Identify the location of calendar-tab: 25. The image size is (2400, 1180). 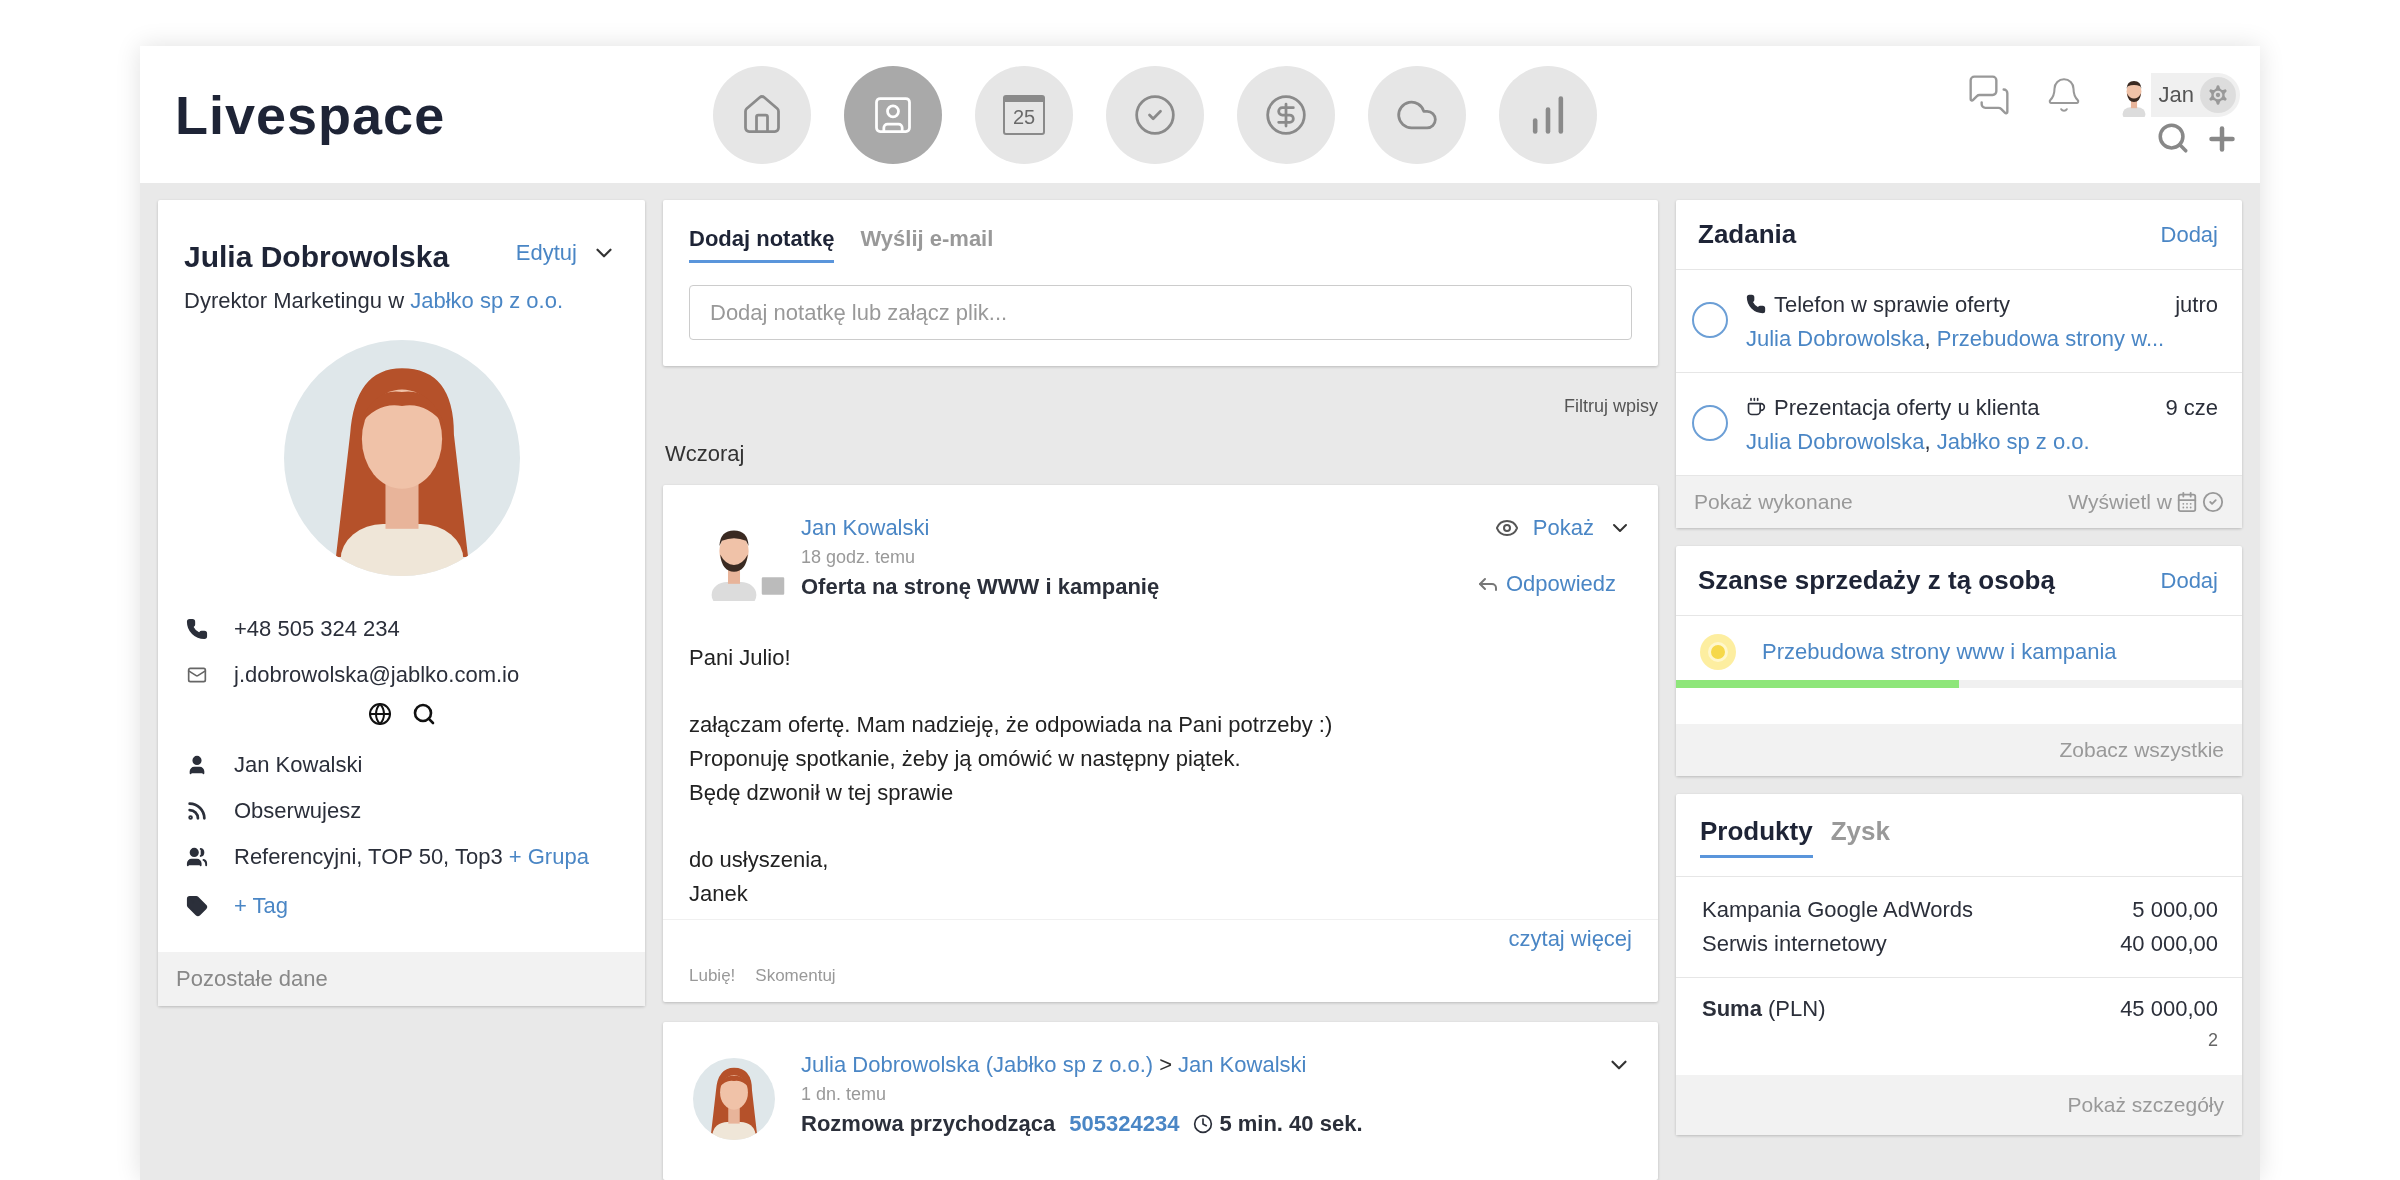
(1024, 114).